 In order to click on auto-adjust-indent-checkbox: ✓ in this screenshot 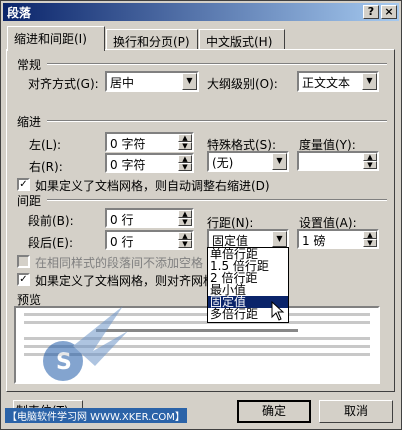, I will do `click(23, 184)`.